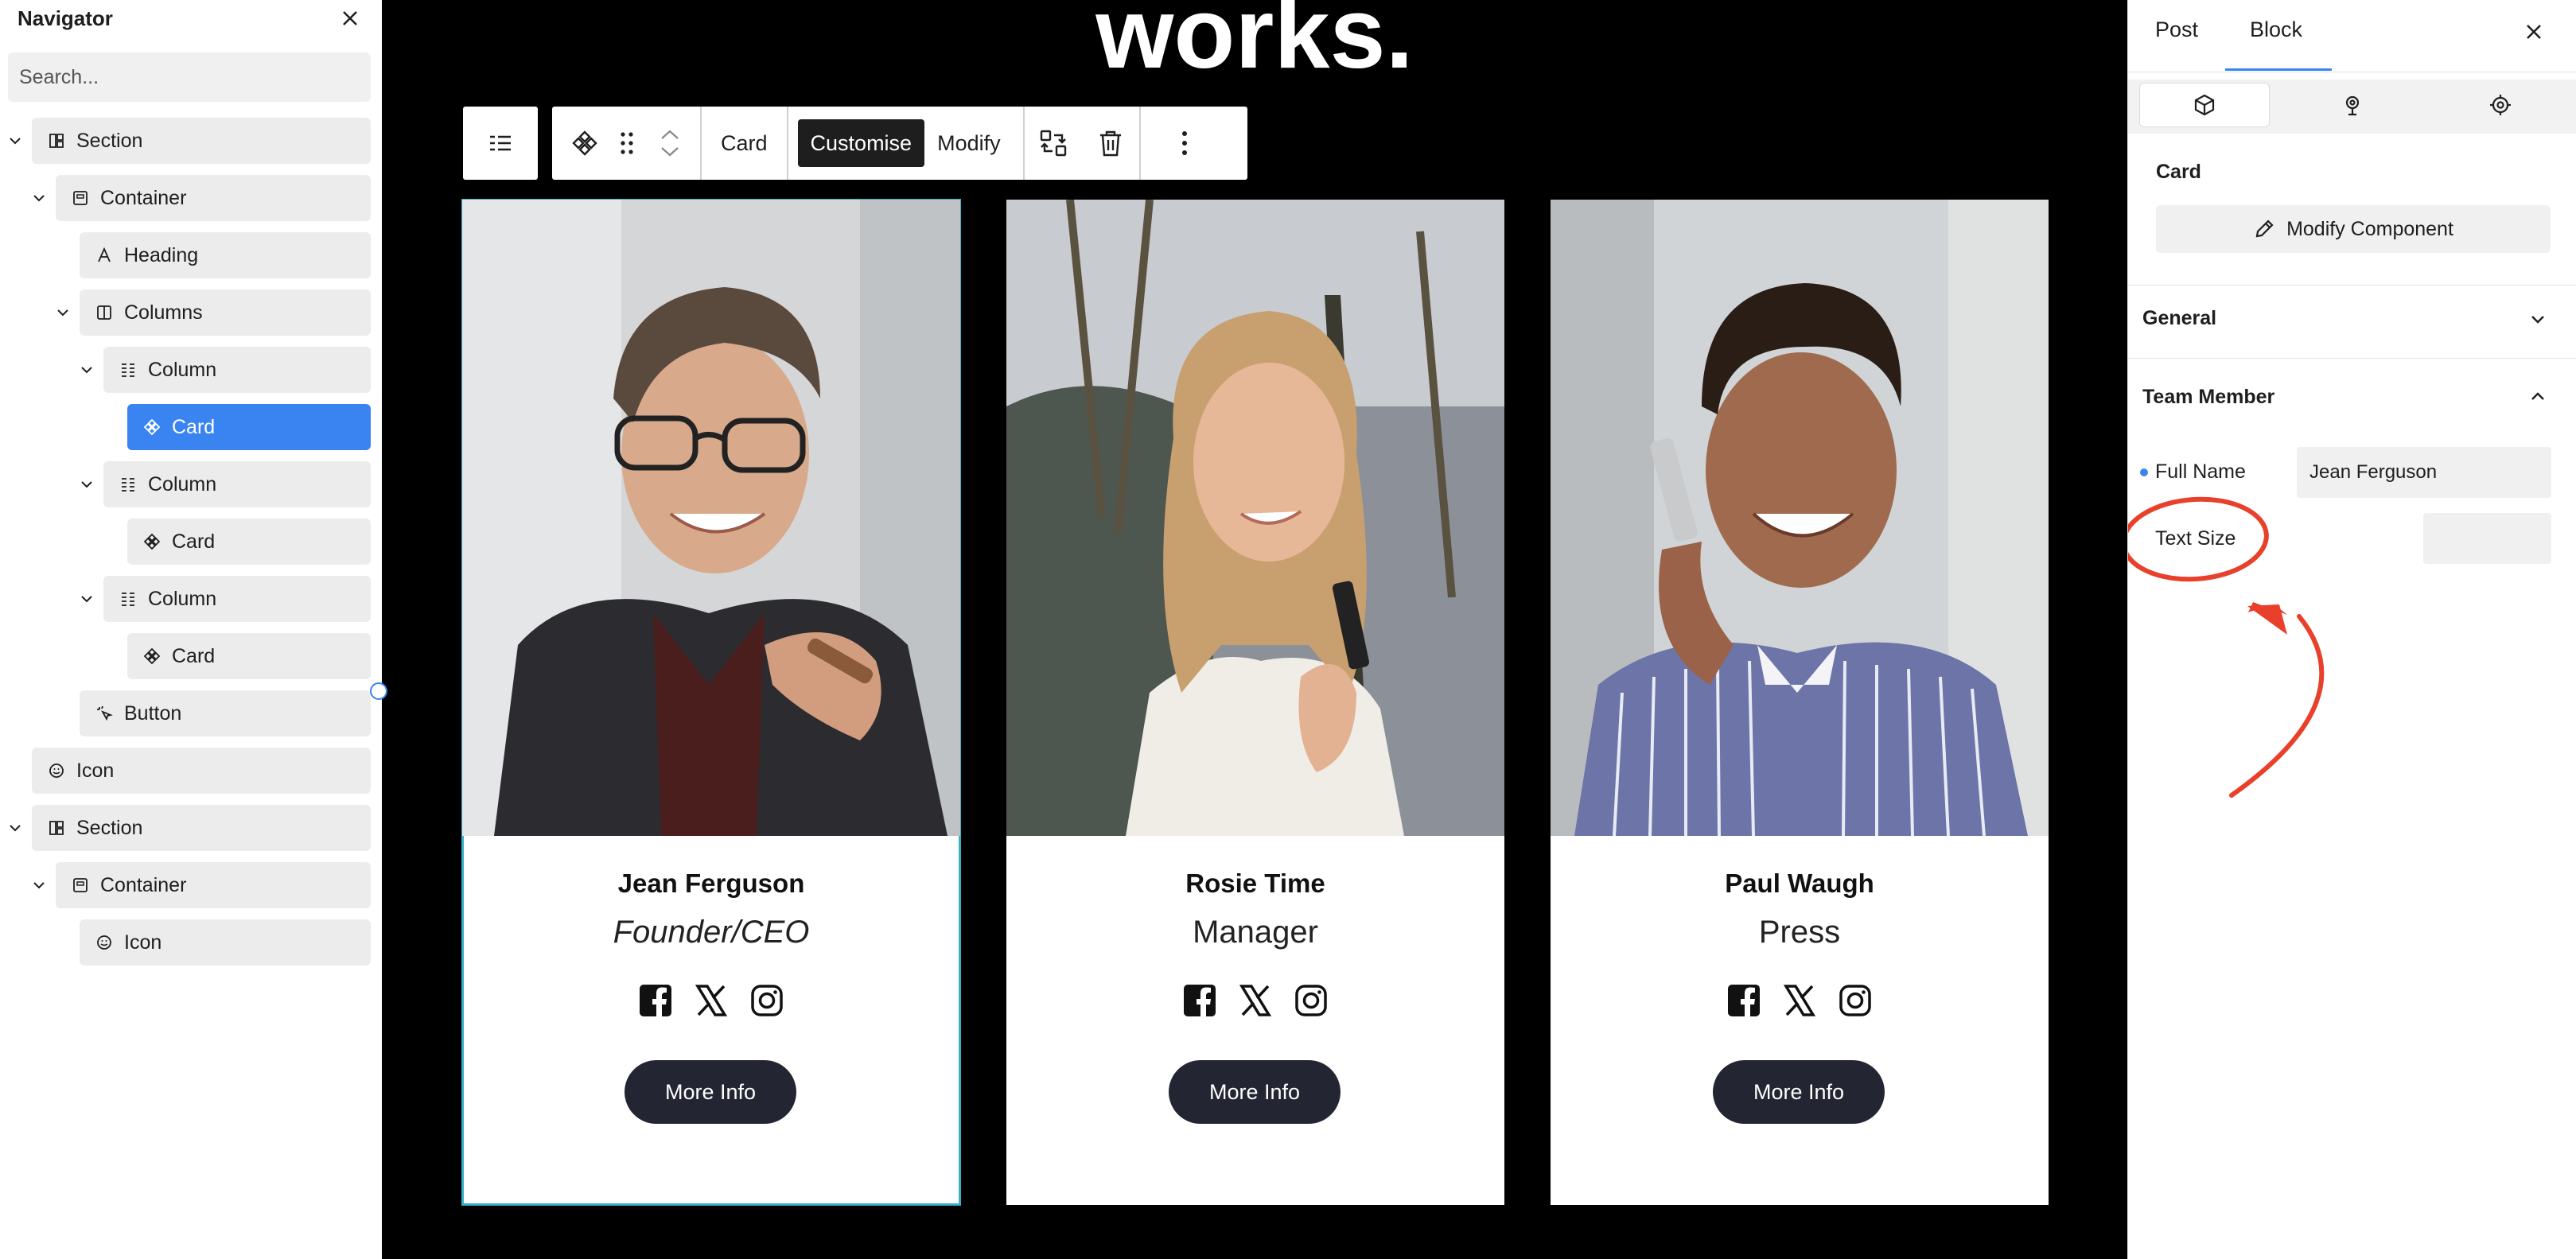 The height and width of the screenshot is (1259, 2576). What do you see at coordinates (670, 151) in the screenshot?
I see `move-down-icon` at bounding box center [670, 151].